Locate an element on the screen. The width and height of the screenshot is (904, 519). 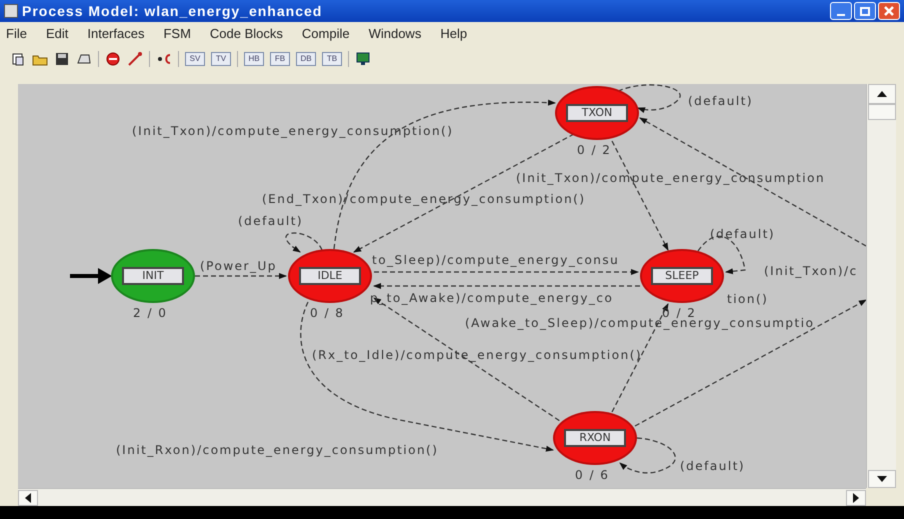
toolbar-button: SV is located at coordinates (195, 59).